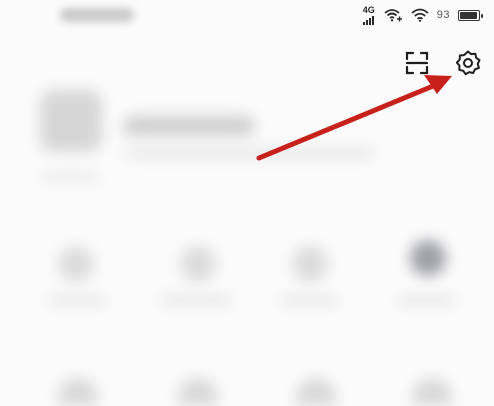 Image resolution: width=494 pixels, height=406 pixels. What do you see at coordinates (470, 15) in the screenshot?
I see `battery-icon` at bounding box center [470, 15].